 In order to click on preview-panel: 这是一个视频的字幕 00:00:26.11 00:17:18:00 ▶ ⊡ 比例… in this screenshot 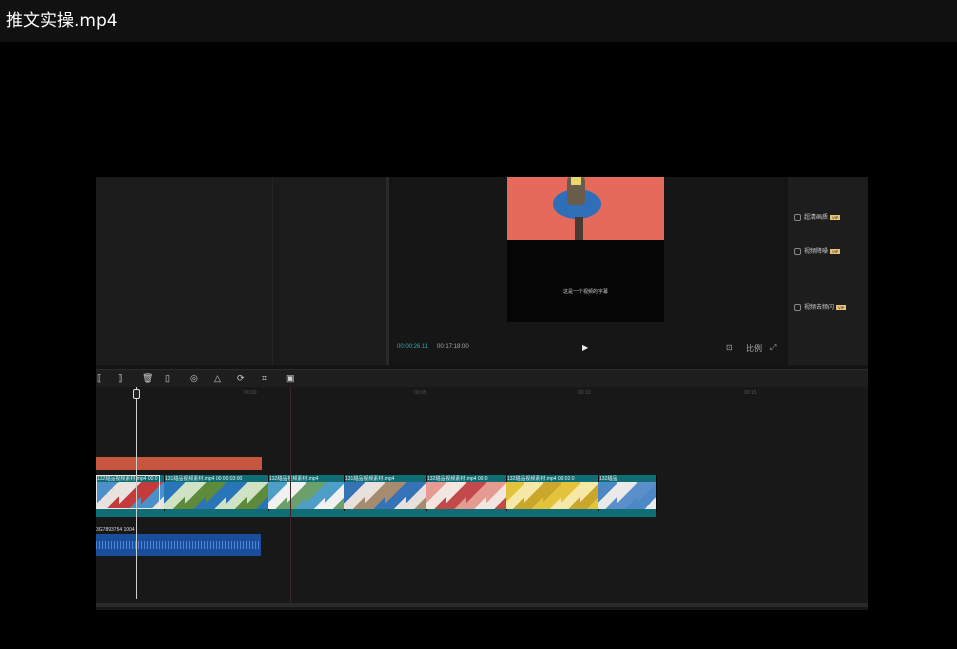, I will do `click(588, 271)`.